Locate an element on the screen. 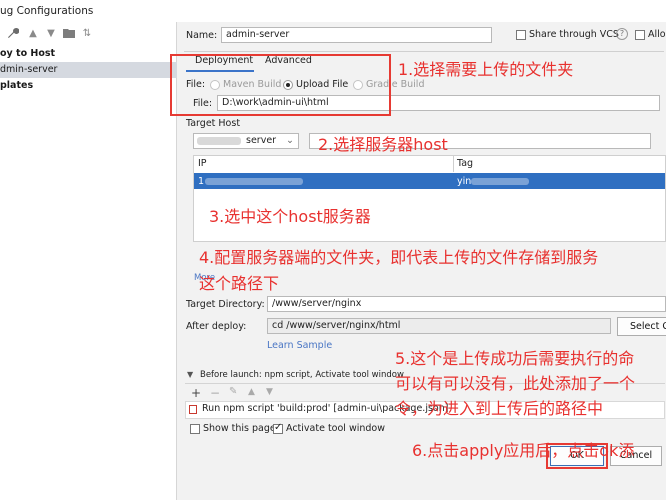 The width and height of the screenshot is (666, 500). column-divider is located at coordinates (453, 164).